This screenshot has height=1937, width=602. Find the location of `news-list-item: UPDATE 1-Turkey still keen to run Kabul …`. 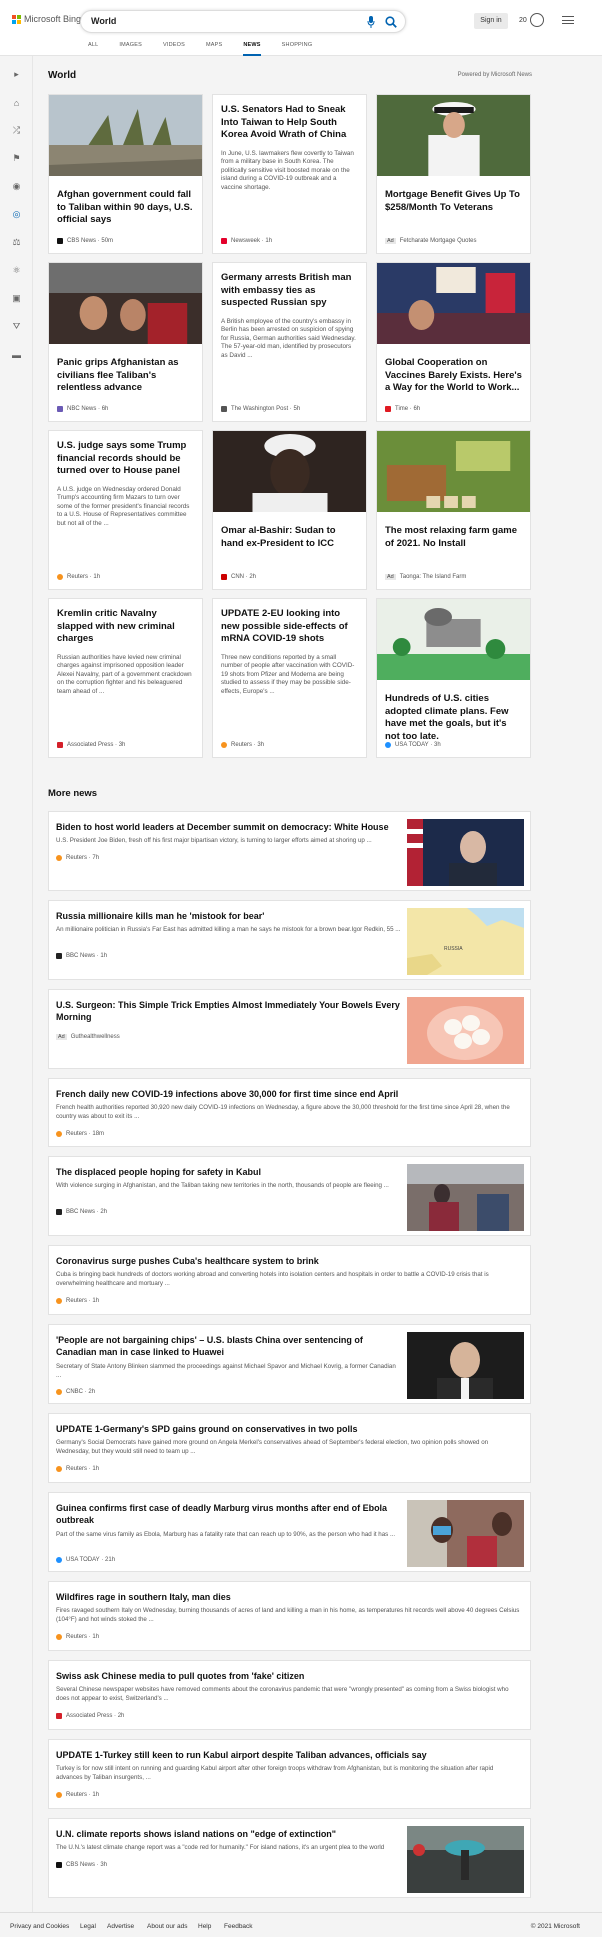

news-list-item: UPDATE 1-Turkey still keen to run Kabul … is located at coordinates (289, 1774).